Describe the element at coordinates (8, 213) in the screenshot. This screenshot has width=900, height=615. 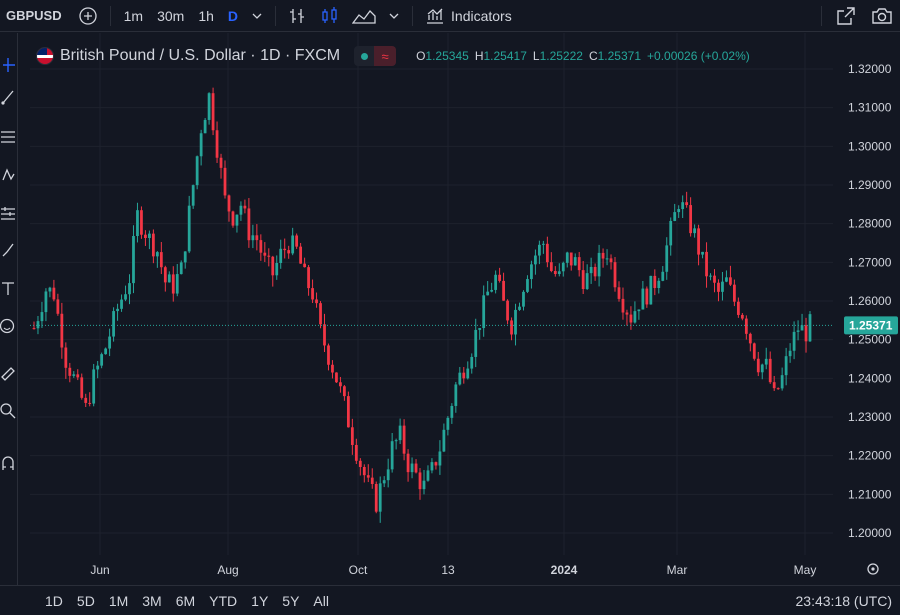
I see `projection-tool` at that location.